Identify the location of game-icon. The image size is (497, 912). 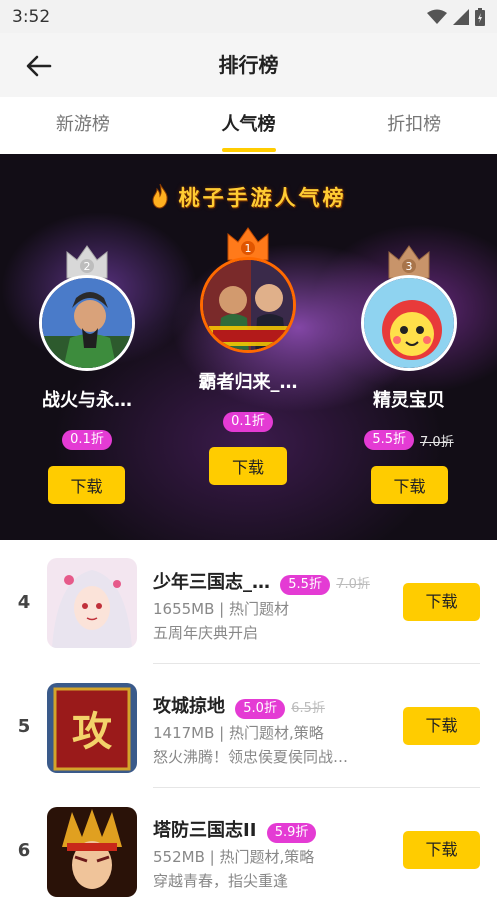
(92, 603).